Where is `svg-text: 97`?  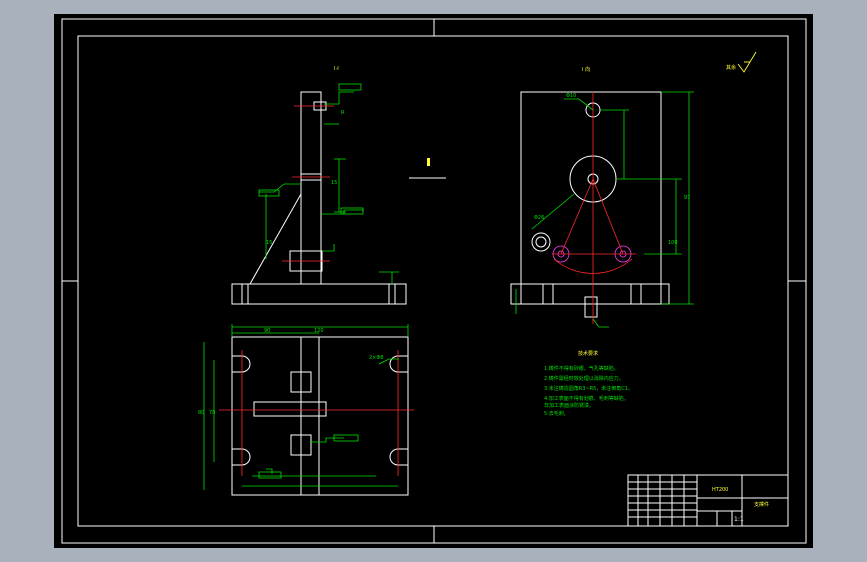 svg-text: 97 is located at coordinates (687, 198).